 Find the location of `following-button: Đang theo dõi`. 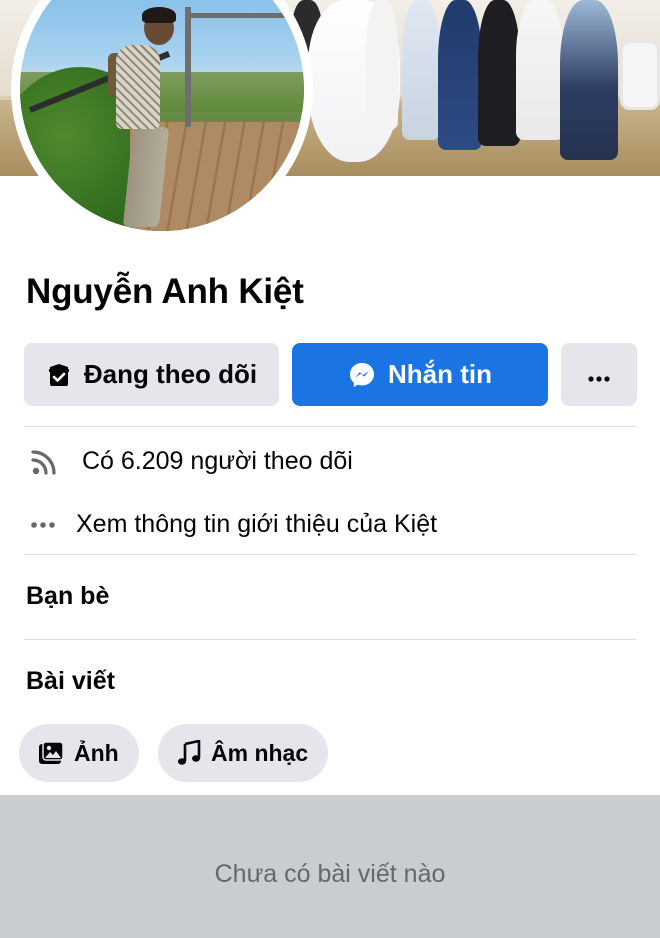

following-button: Đang theo dõi is located at coordinates (151, 374).